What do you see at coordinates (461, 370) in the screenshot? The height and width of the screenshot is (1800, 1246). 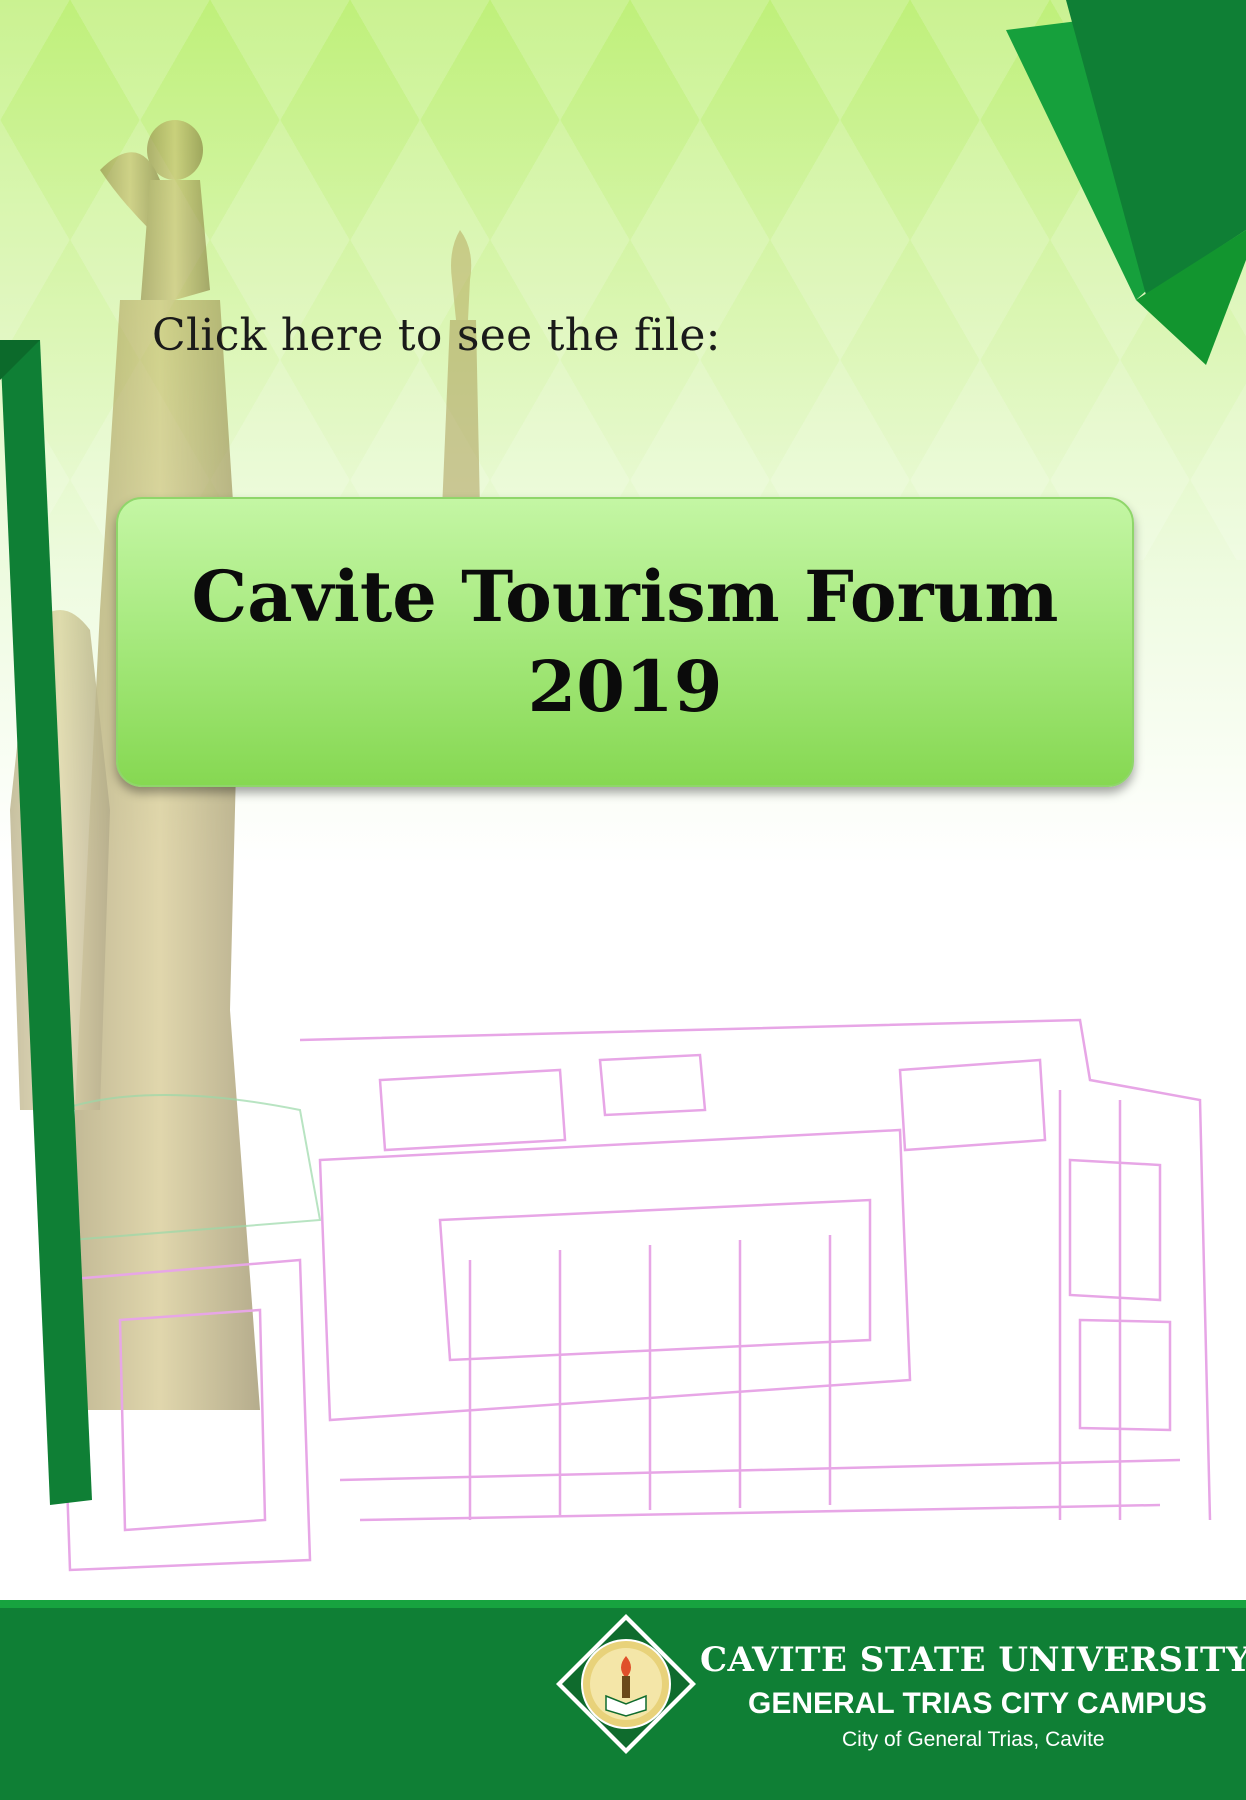 I see `torch-statue-image` at bounding box center [461, 370].